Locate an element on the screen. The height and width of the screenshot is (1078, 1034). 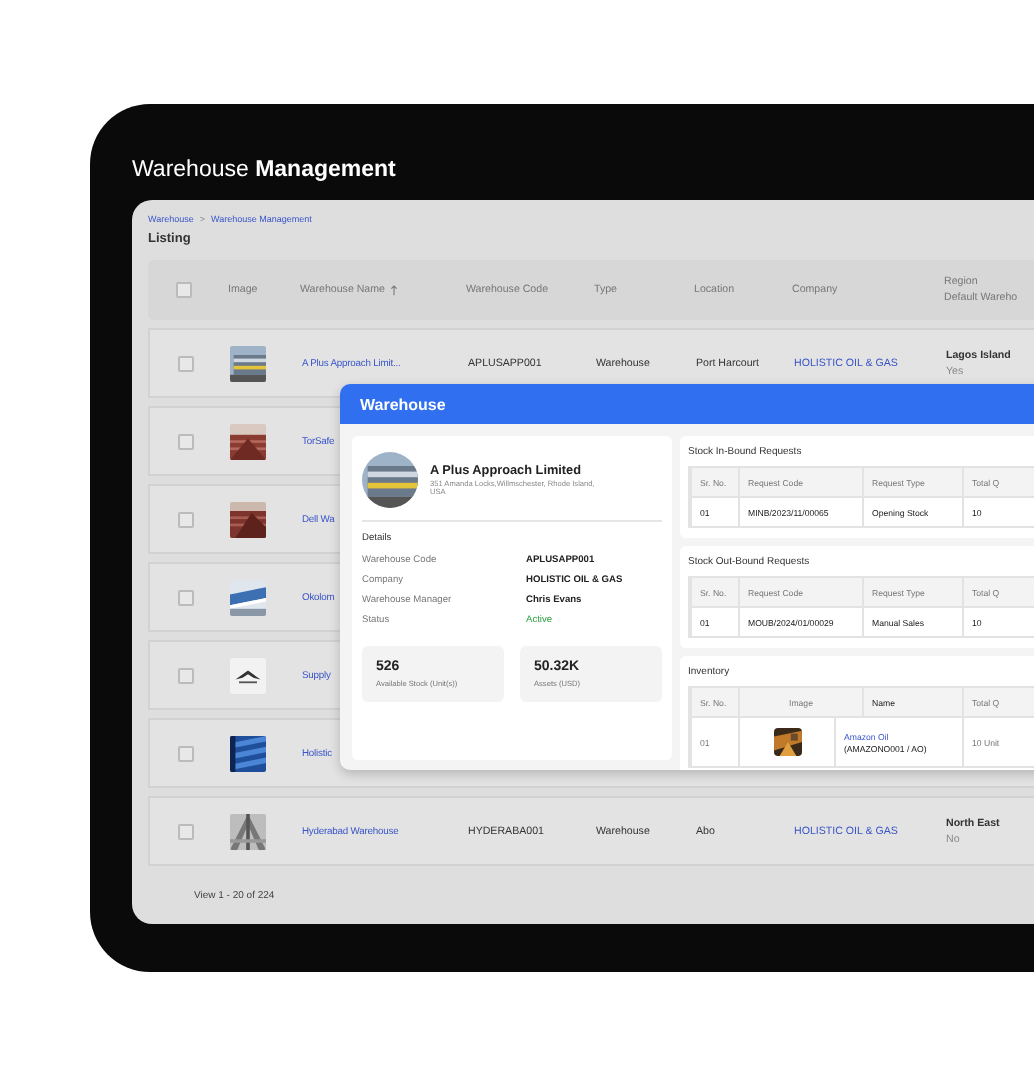
sort-arrow-icon is located at coordinates (393, 290).